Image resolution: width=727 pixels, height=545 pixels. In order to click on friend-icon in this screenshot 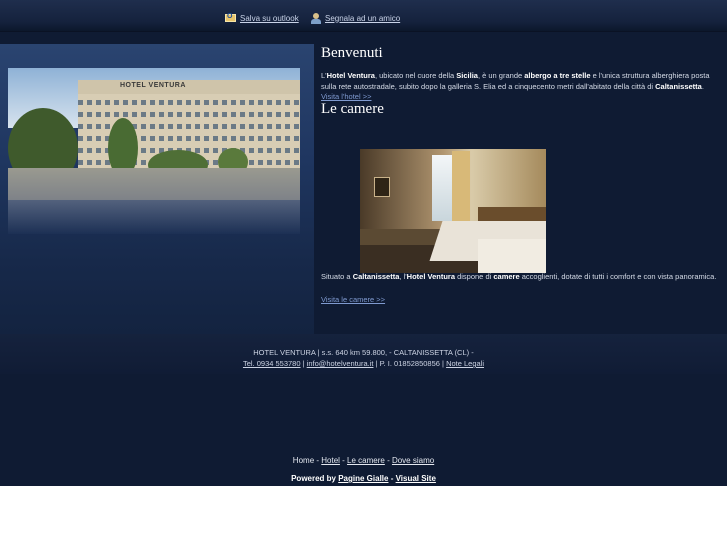, I will do `click(316, 18)`.